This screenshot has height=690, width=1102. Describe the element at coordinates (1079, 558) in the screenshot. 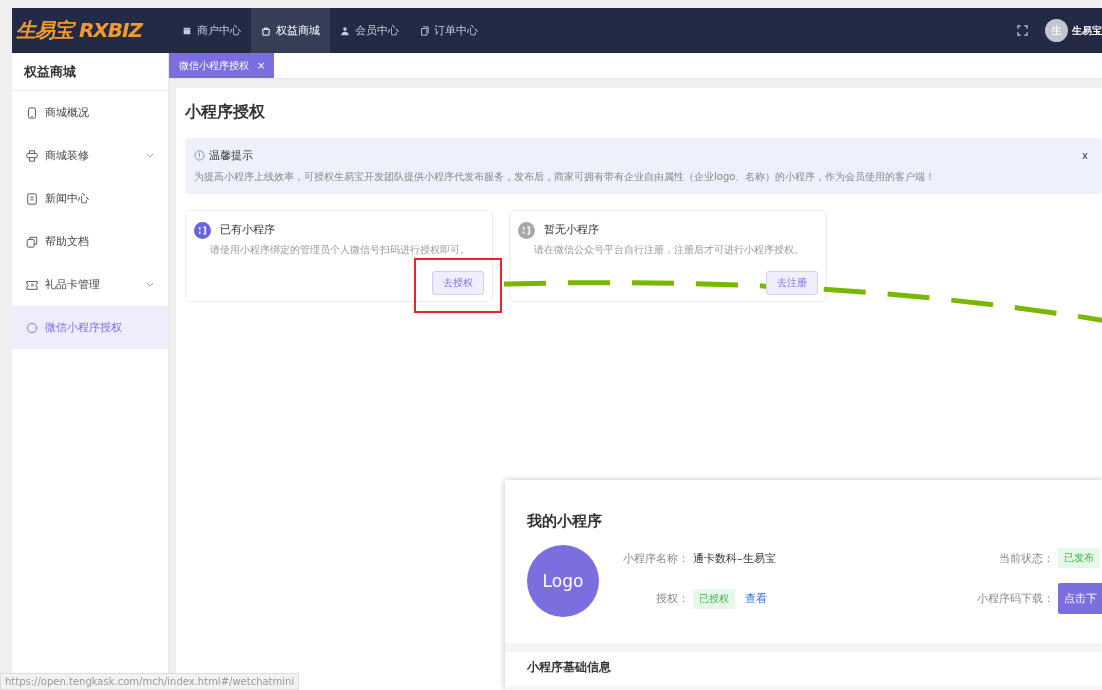

I see `status-tag: 已发布` at that location.